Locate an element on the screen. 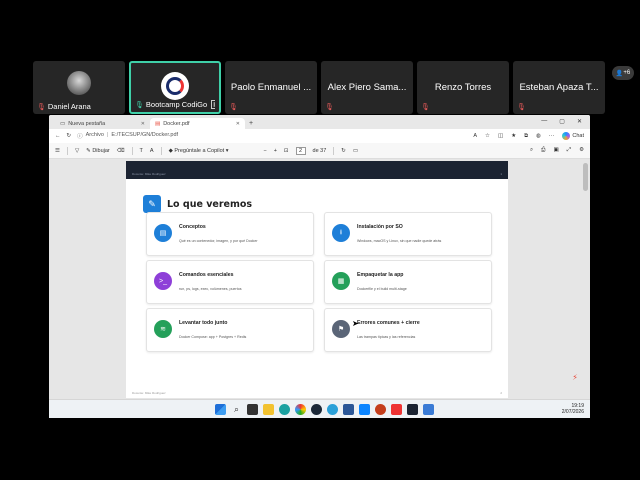 The height and width of the screenshot is (480, 640). start-icon is located at coordinates (220, 409).